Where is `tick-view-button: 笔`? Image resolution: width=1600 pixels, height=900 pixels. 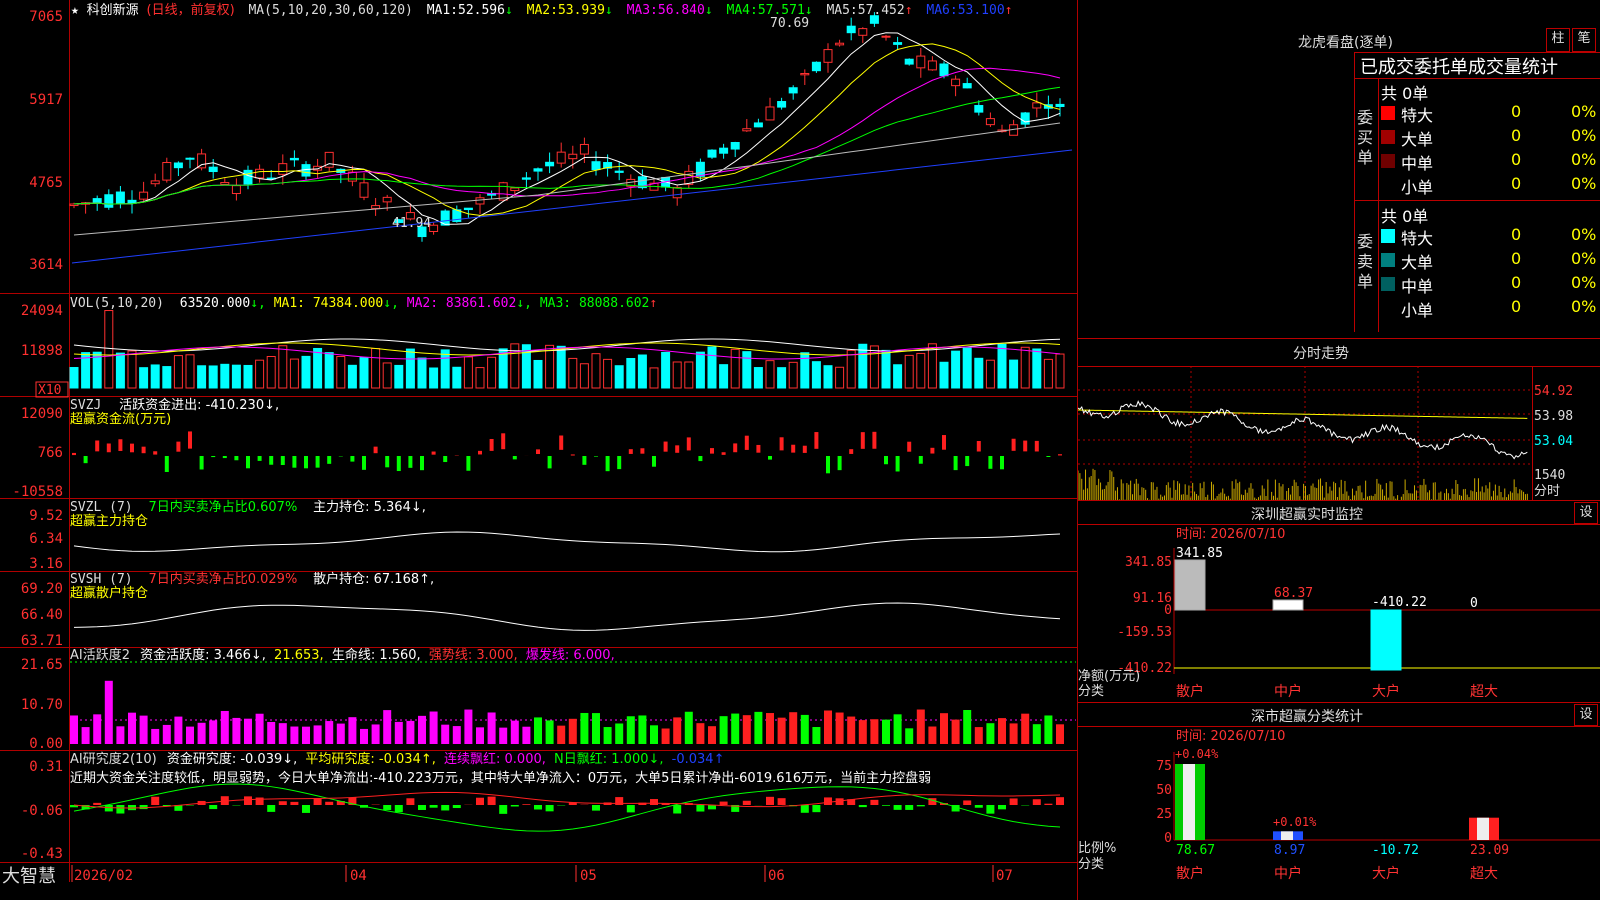 tick-view-button: 笔 is located at coordinates (1584, 40).